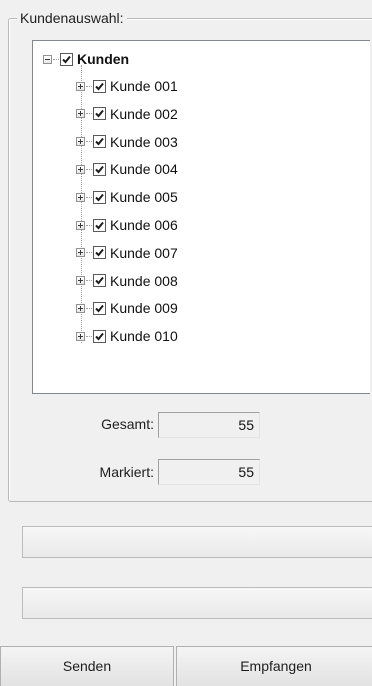 The width and height of the screenshot is (372, 686). Describe the element at coordinates (197, 603) in the screenshot. I see `status-field-secondary` at that location.